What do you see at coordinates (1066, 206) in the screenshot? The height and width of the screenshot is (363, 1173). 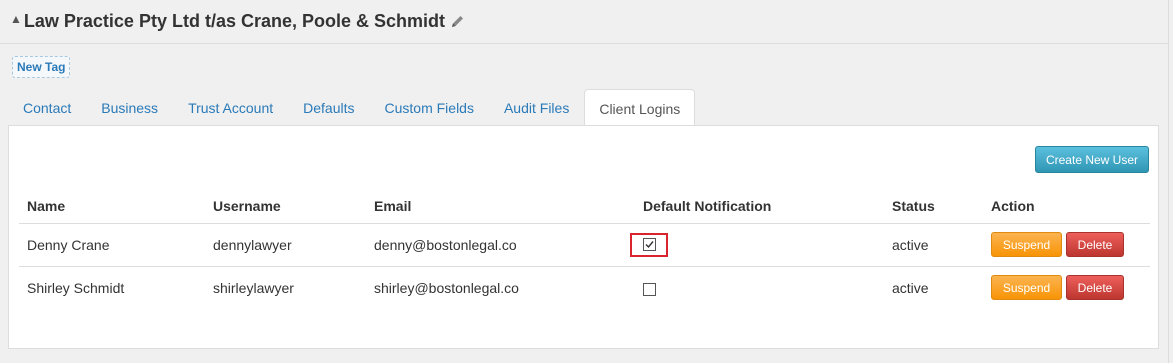 I see `column-header-action: Action` at bounding box center [1066, 206].